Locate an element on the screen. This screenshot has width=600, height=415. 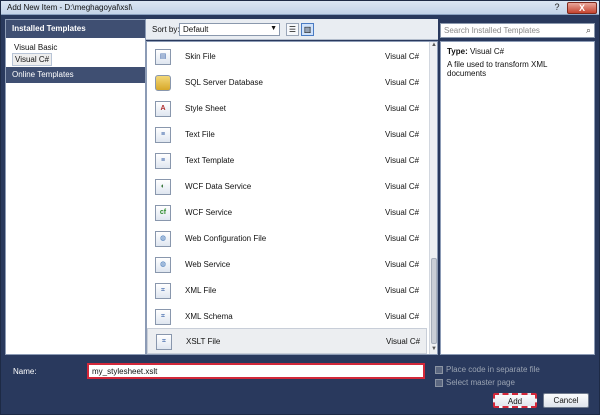
select-master-checkbox: Select master page is located at coordinates (475, 382).